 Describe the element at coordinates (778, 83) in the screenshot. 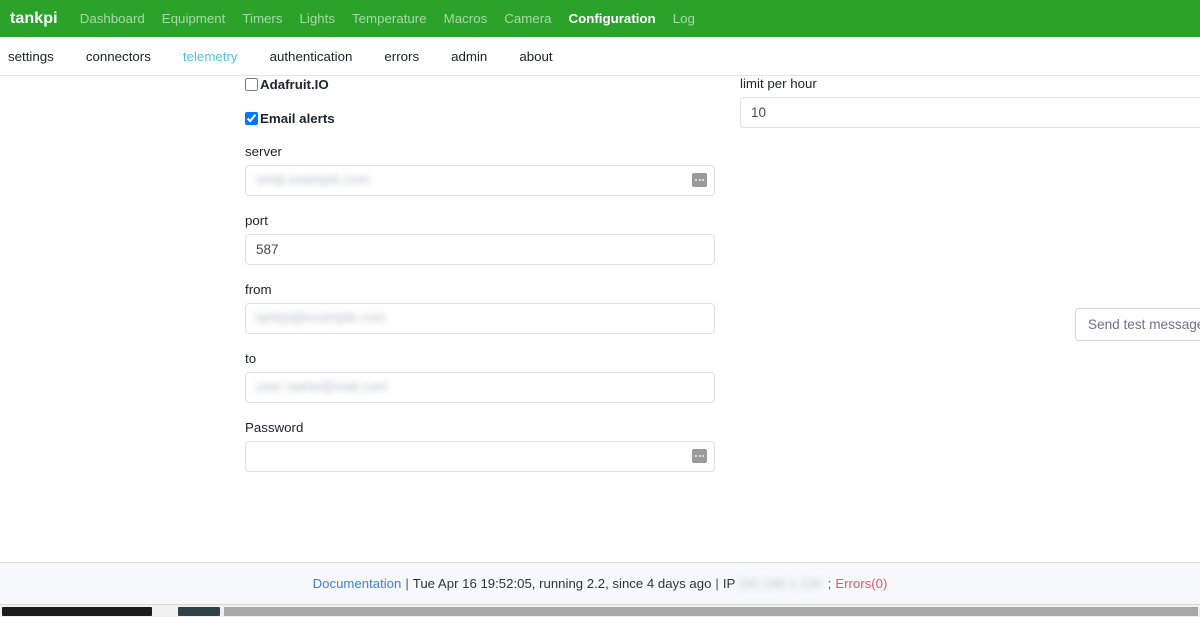

I see `limit-per-hour-label: limit per hour` at that location.